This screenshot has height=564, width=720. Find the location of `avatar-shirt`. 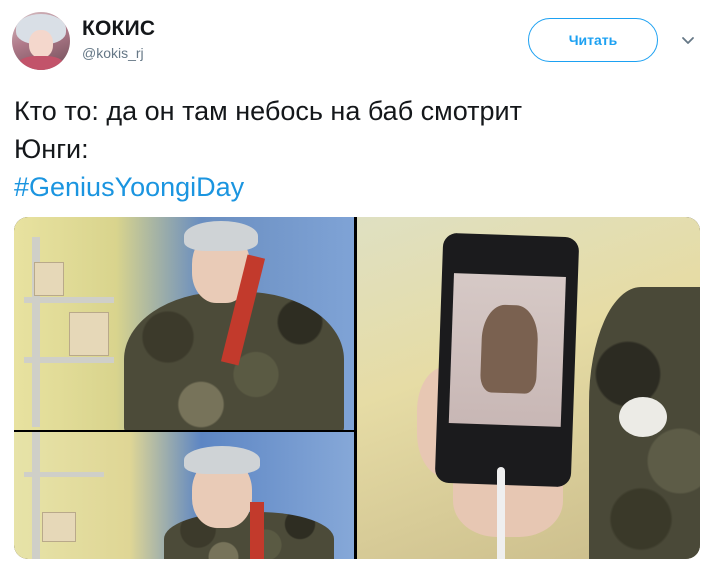

avatar-shirt is located at coordinates (41, 63).